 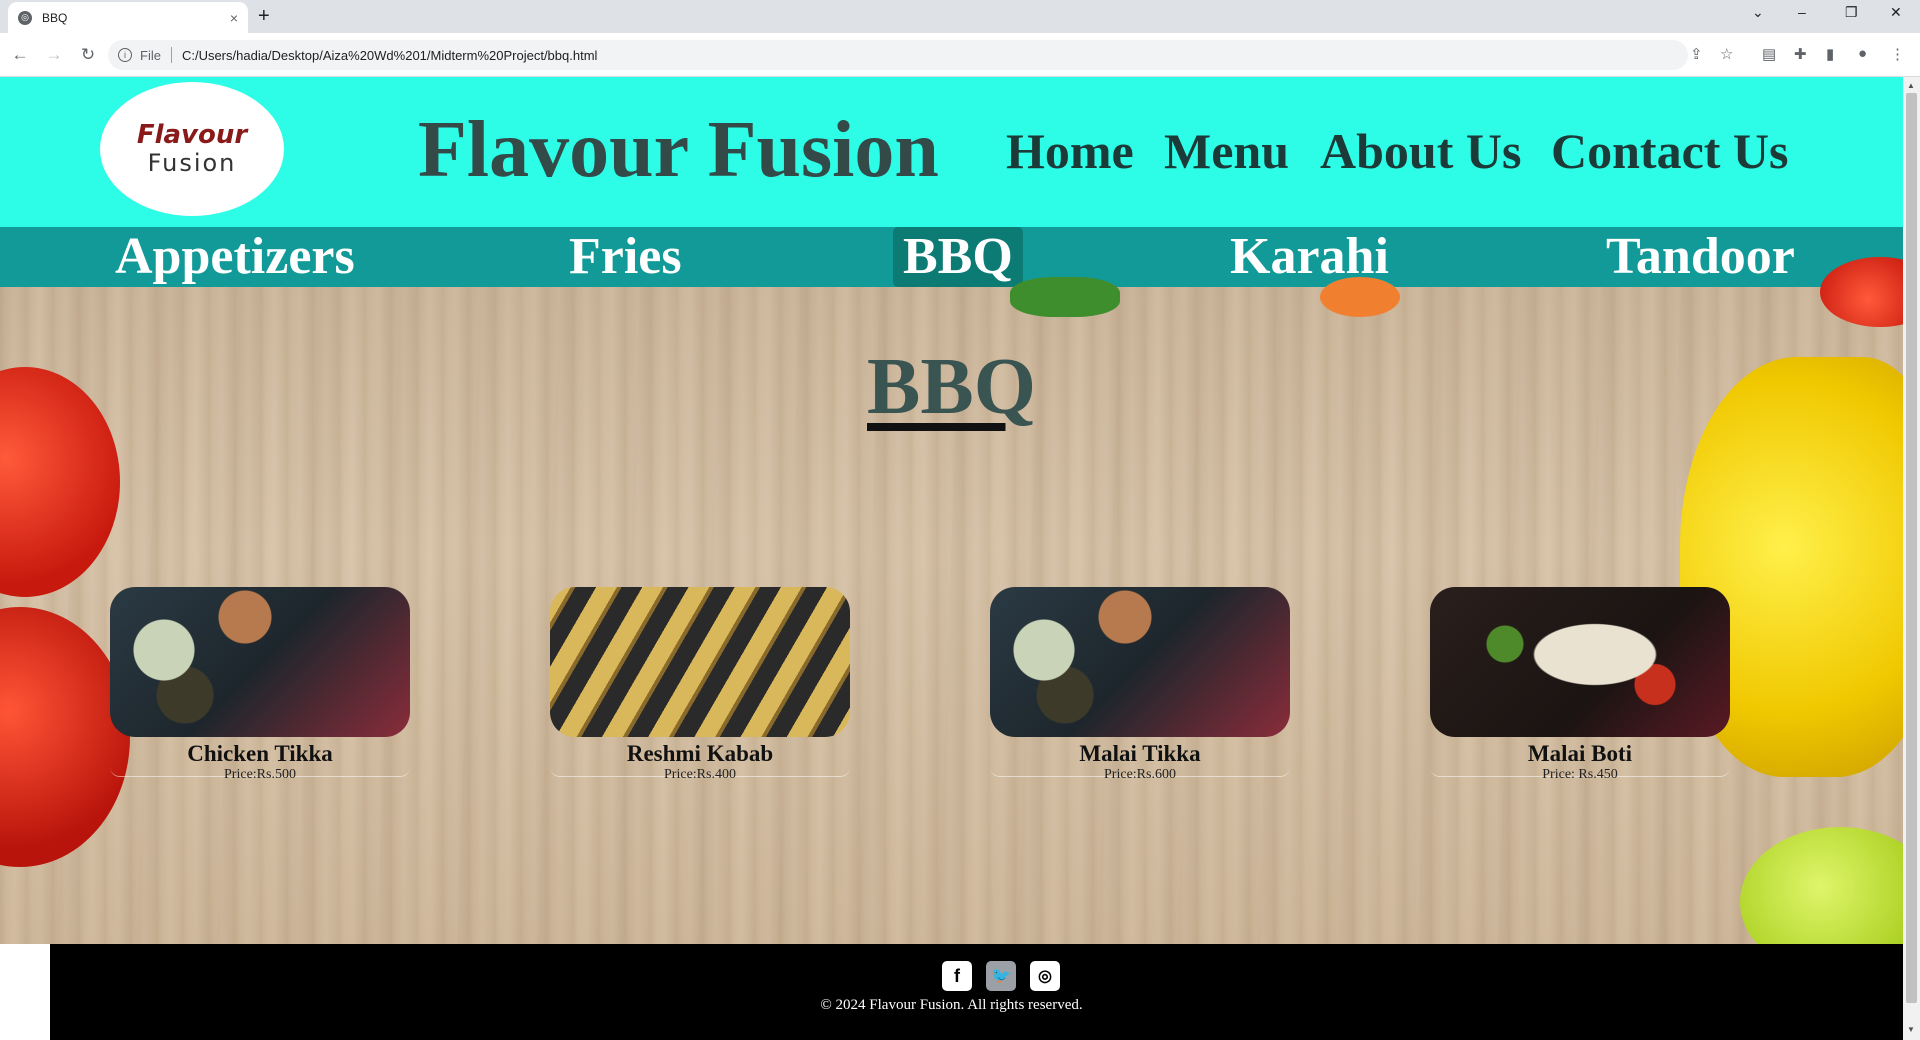 What do you see at coordinates (700, 774) in the screenshot?
I see `item-price: Price:Rs.400` at bounding box center [700, 774].